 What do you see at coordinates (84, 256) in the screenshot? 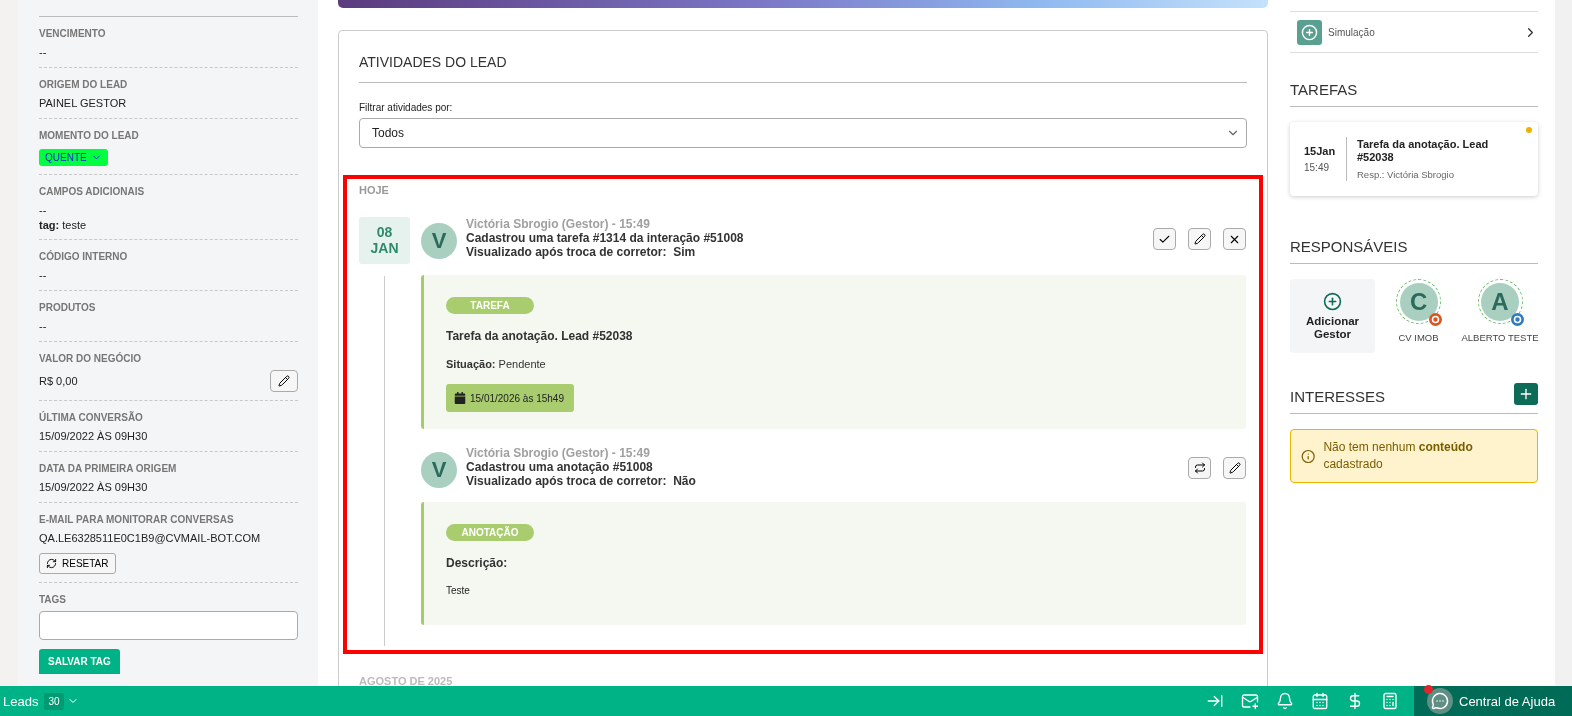
I see `field-label: CÓDIGO INTERNO` at bounding box center [84, 256].